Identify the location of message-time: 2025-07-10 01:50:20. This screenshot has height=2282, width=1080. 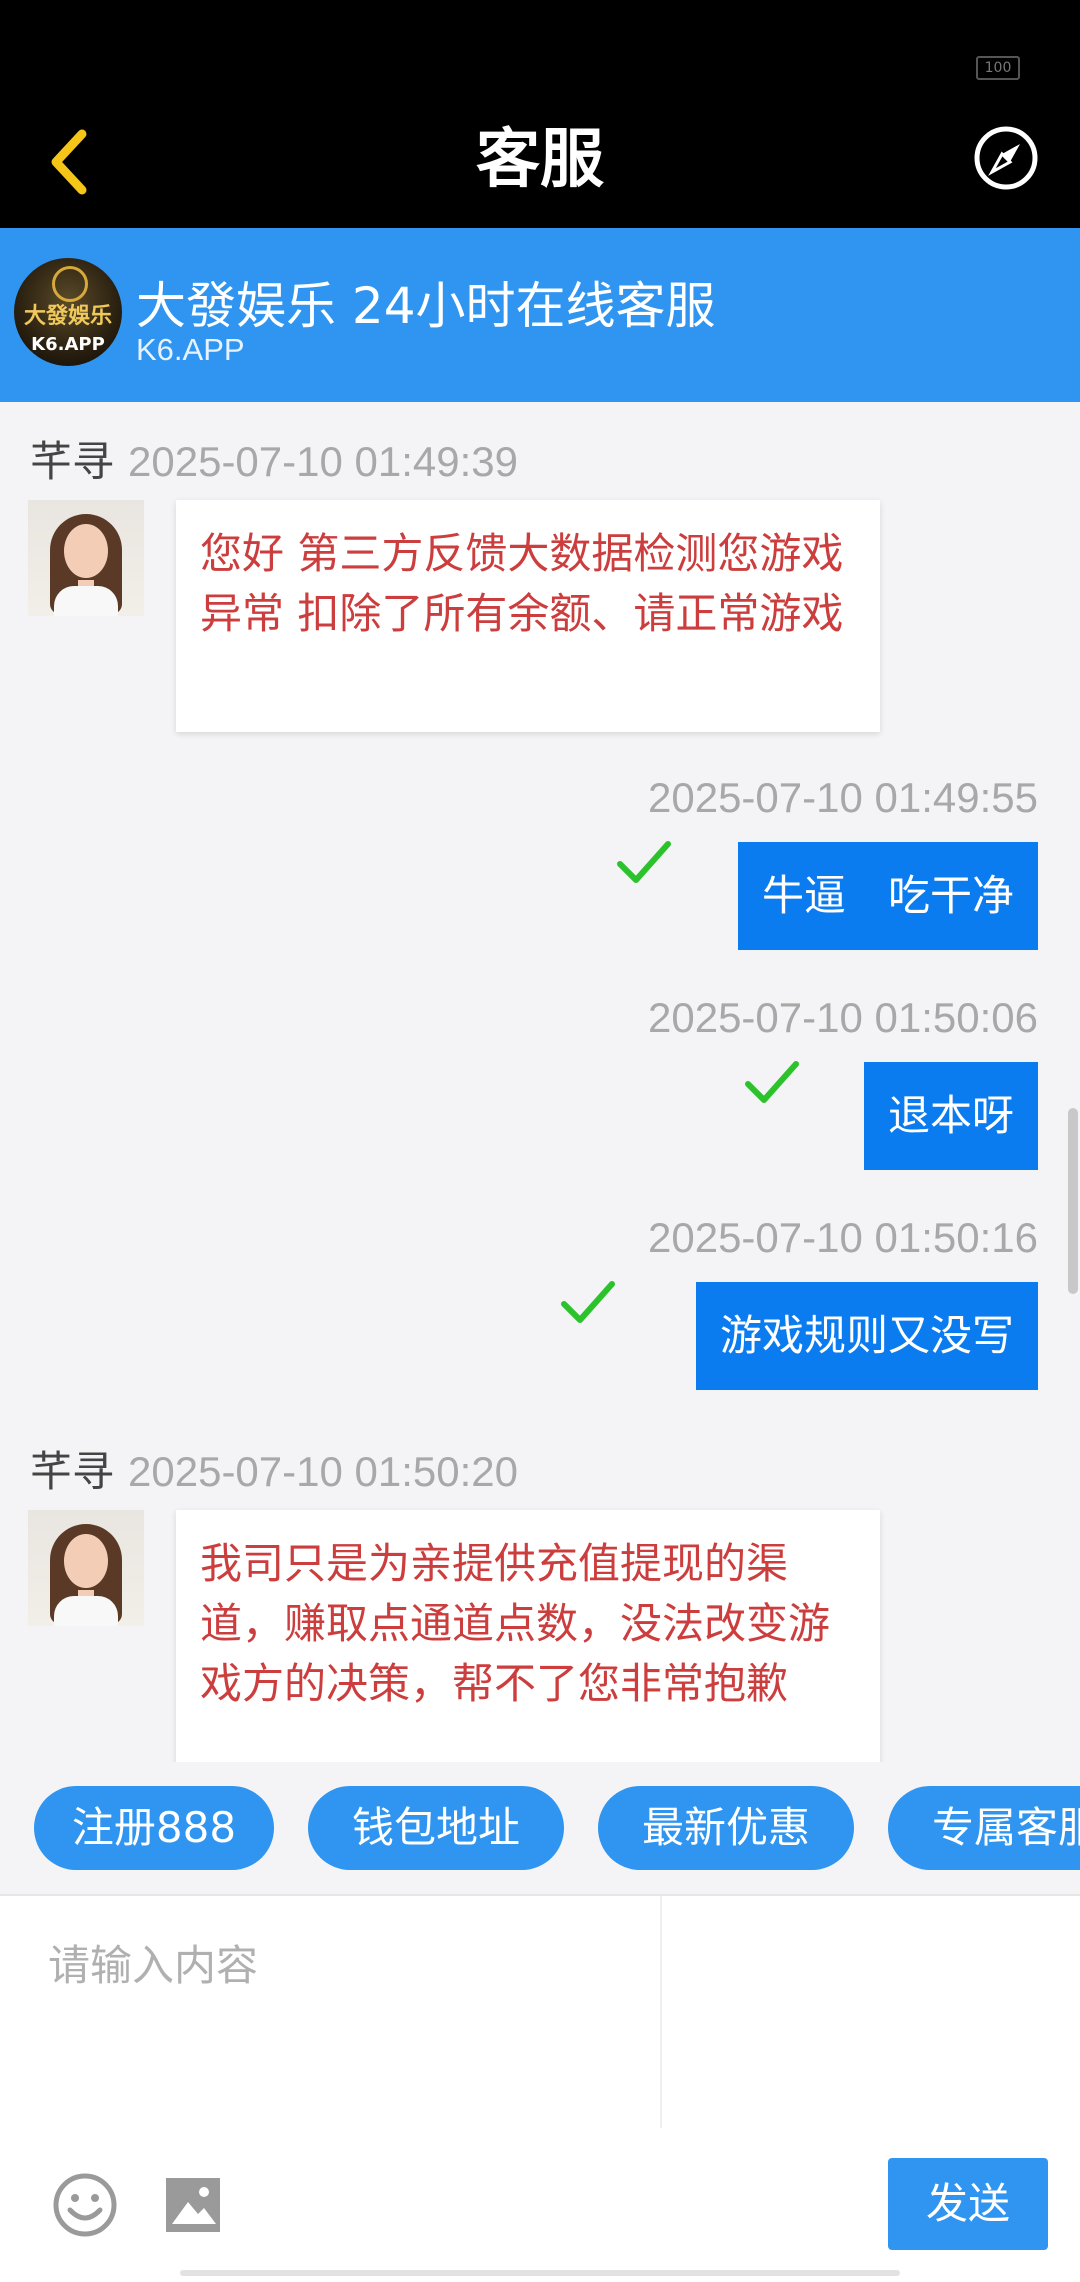
(323, 1471).